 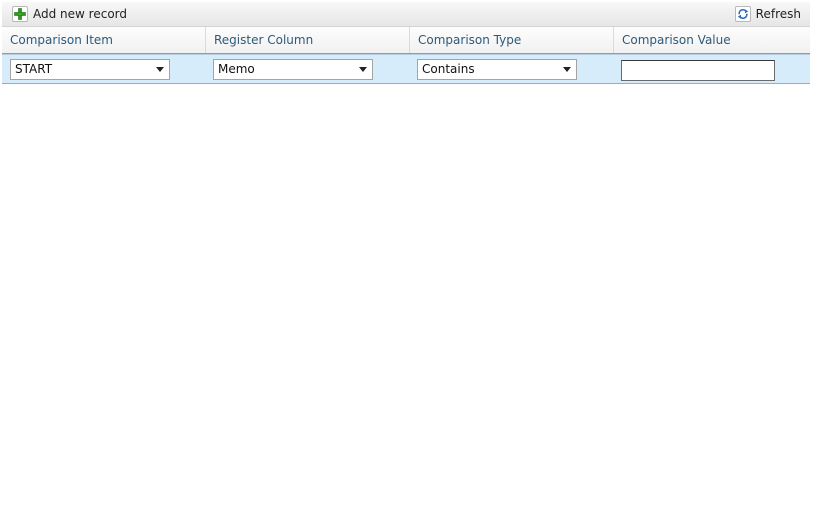 What do you see at coordinates (742, 14) in the screenshot?
I see `refresh-icon` at bounding box center [742, 14].